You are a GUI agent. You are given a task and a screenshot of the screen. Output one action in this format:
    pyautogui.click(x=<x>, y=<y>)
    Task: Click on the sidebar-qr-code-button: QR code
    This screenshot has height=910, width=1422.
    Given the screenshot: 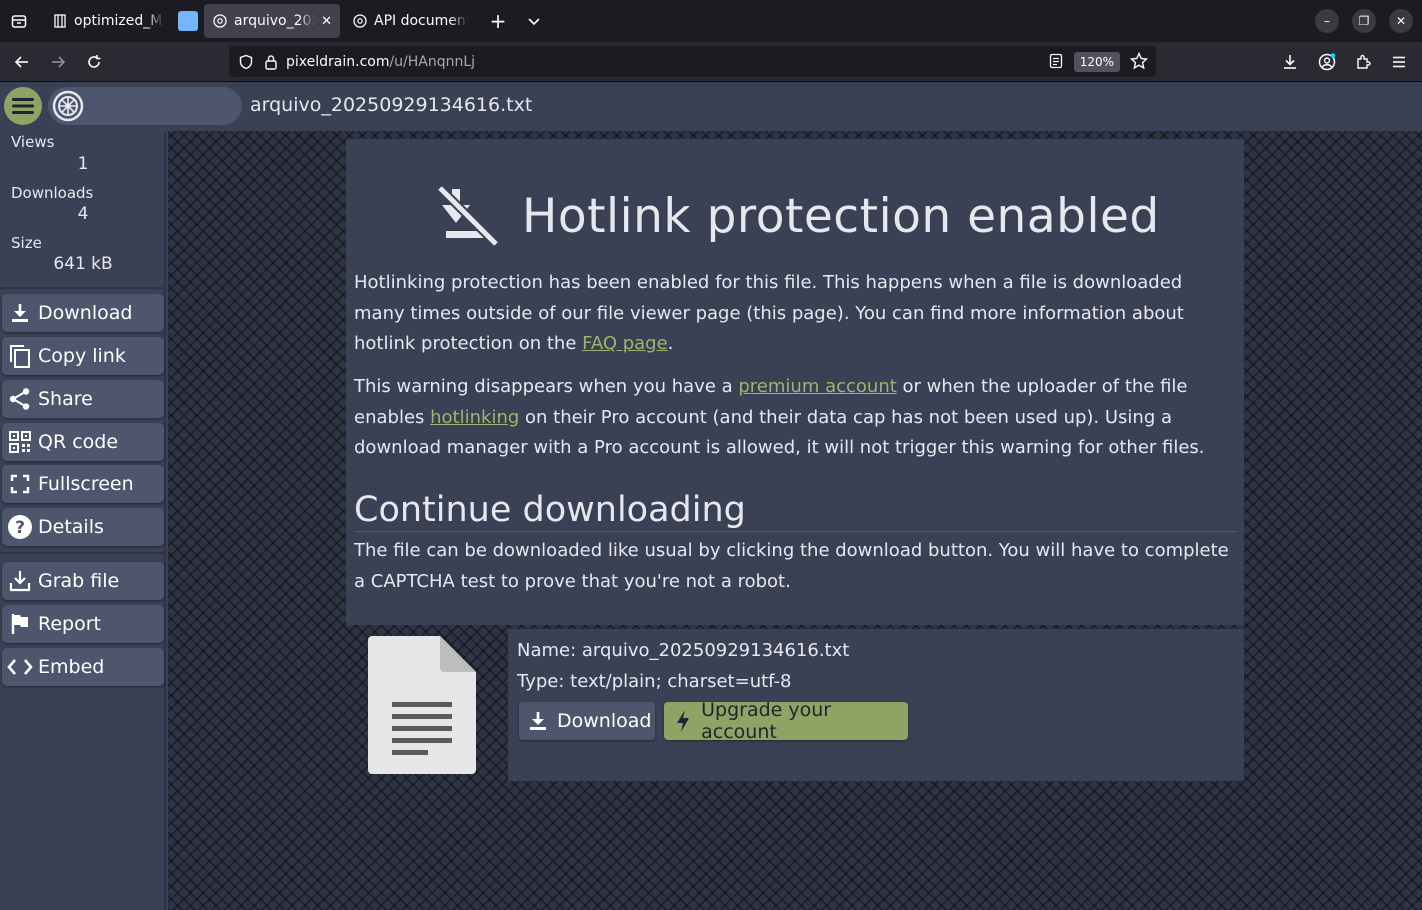 What is the action you would take?
    pyautogui.click(x=83, y=442)
    